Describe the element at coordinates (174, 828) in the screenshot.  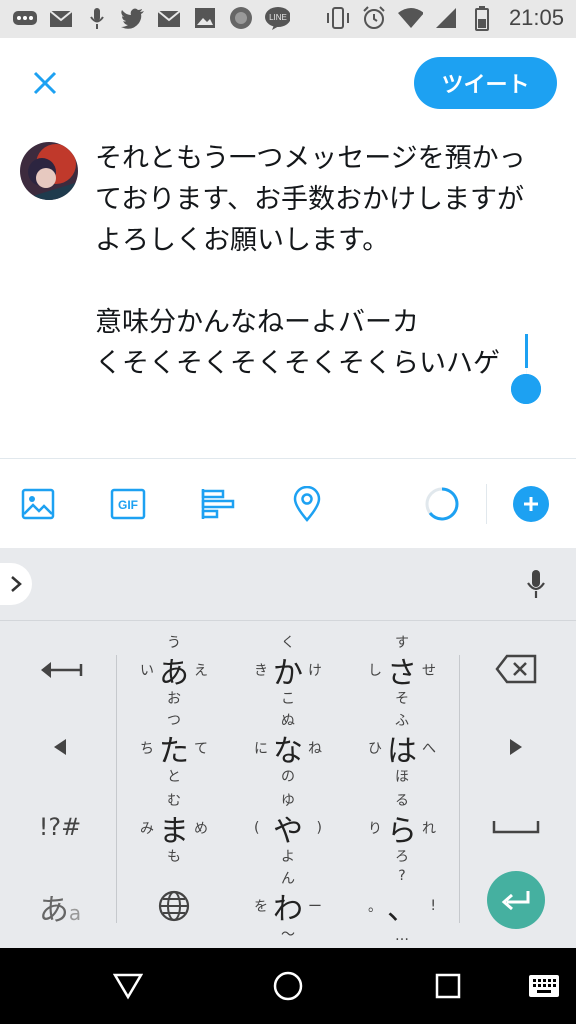
I see `key-ma: む み ま め も` at that location.